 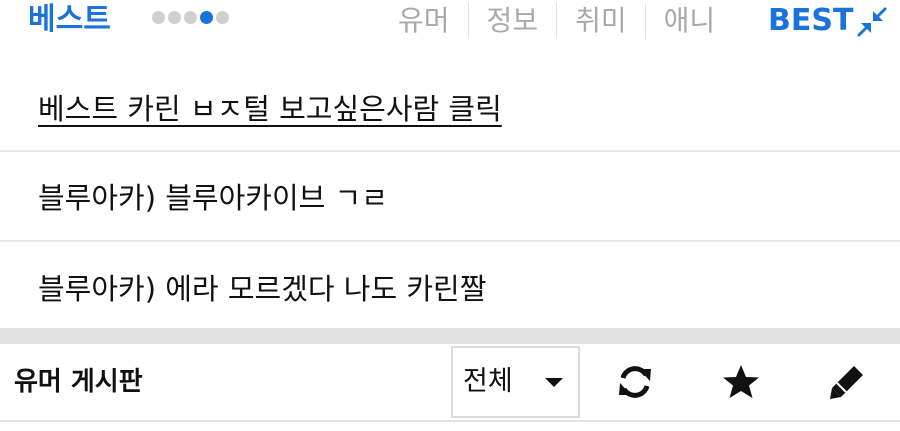 I want to click on page-indicator, so click(x=190, y=18).